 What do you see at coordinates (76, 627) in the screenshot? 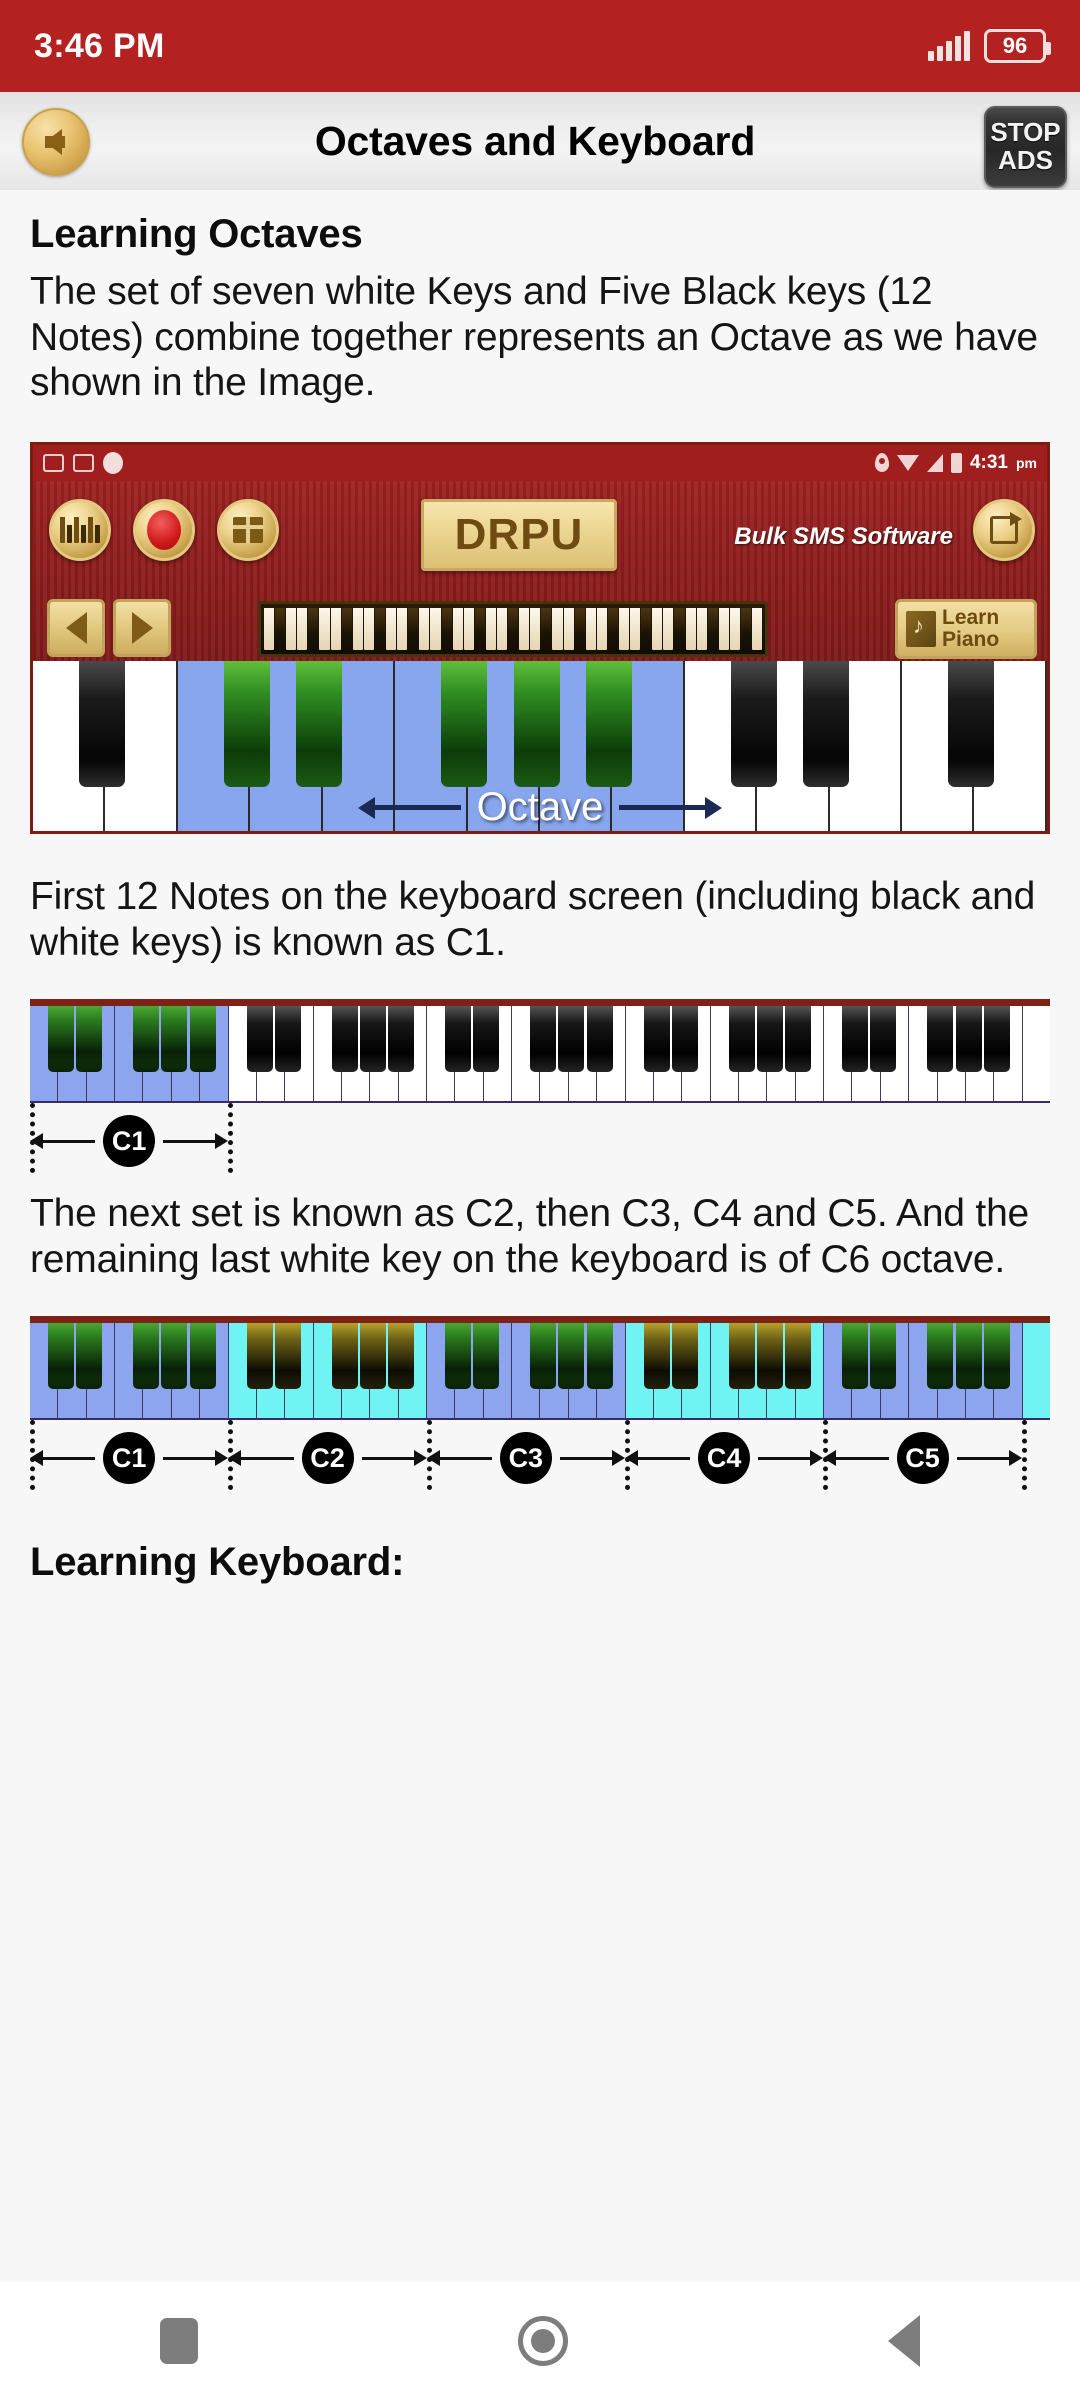
I see `prev-octave-button` at bounding box center [76, 627].